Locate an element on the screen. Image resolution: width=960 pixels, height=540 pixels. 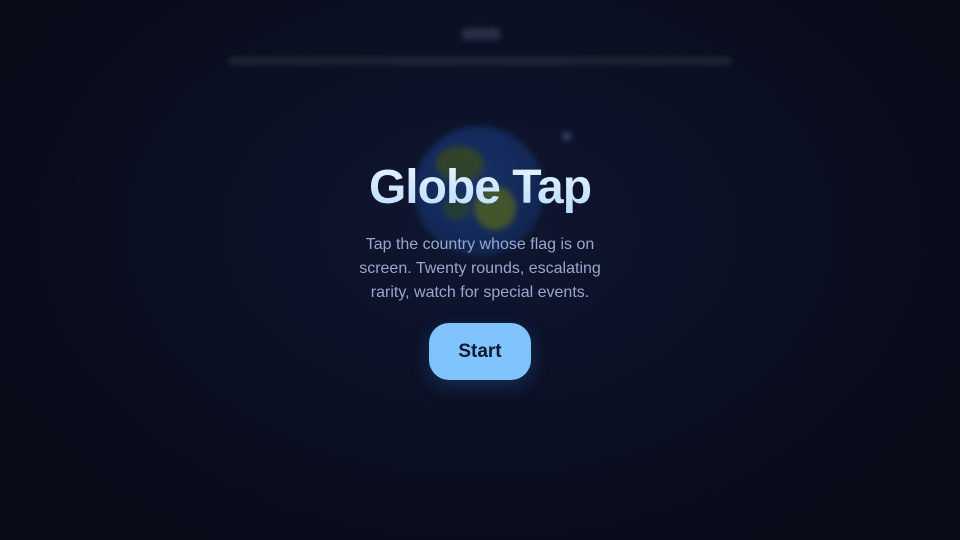
game-title: Globe Tap is located at coordinates (480, 187).